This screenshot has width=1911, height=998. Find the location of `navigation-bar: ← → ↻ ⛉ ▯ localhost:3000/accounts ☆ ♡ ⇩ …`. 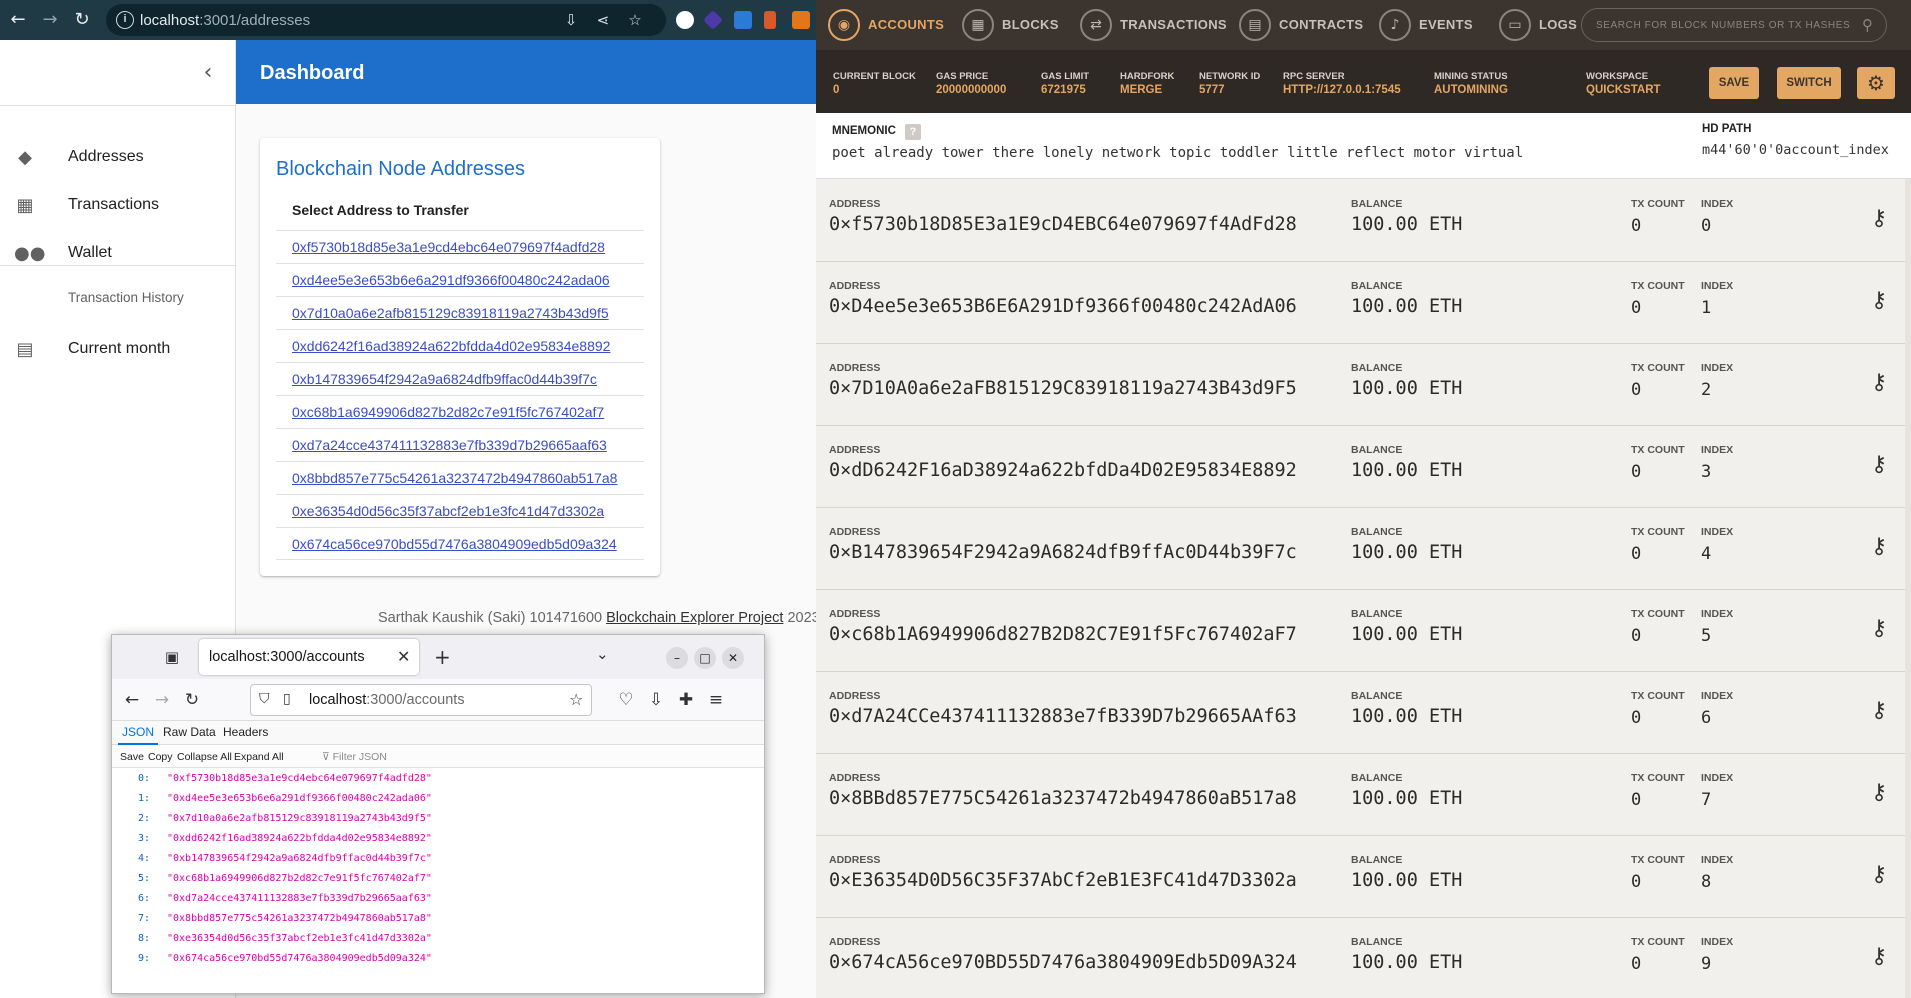

navigation-bar: ← → ↻ ⛉ ▯ localhost:3000/accounts ☆ ♡ ⇩ … is located at coordinates (438, 700).